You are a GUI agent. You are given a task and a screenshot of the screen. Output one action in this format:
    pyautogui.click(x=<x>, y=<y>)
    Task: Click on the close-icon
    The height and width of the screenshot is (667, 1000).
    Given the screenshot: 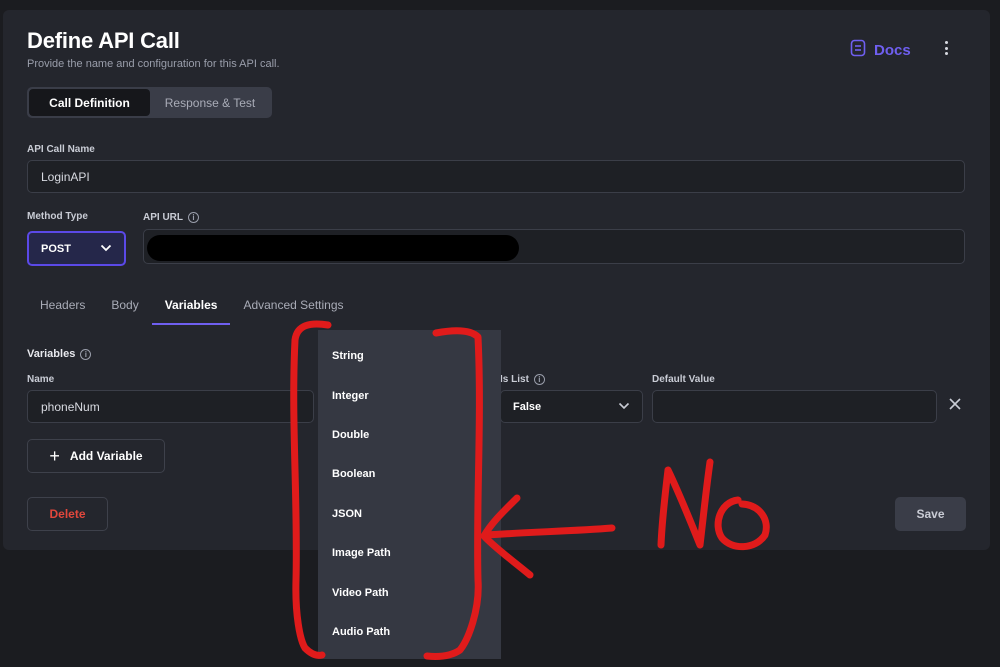 What is the action you would take?
    pyautogui.click(x=955, y=404)
    